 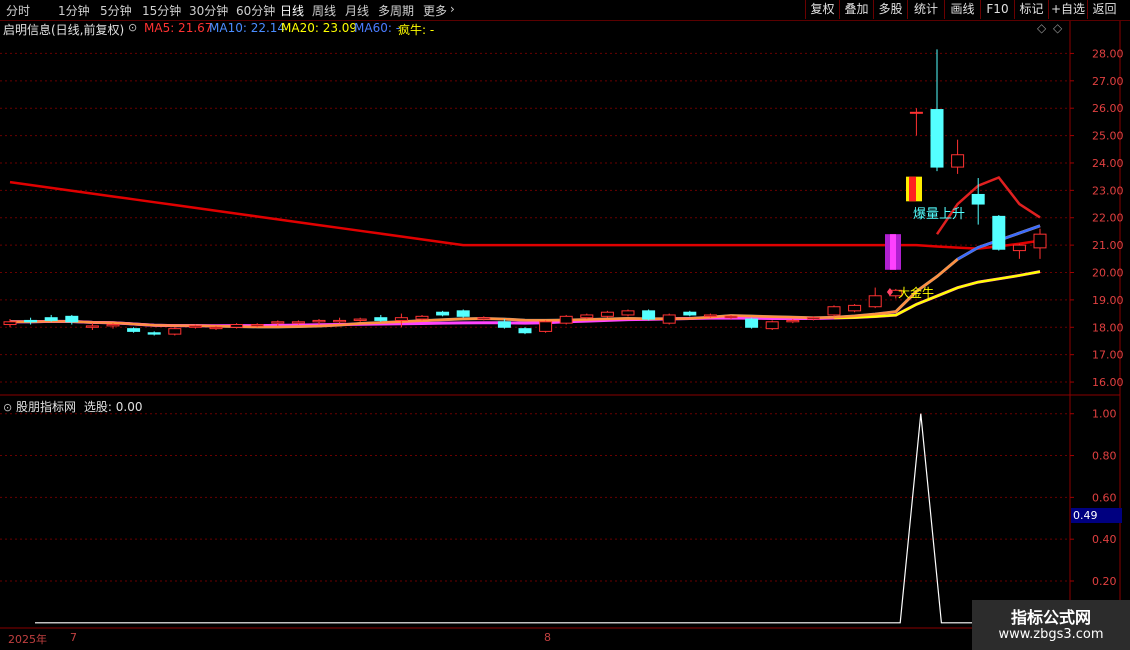 What do you see at coordinates (1108, 108) in the screenshot?
I see `y-tick-label: 26.00` at bounding box center [1108, 108].